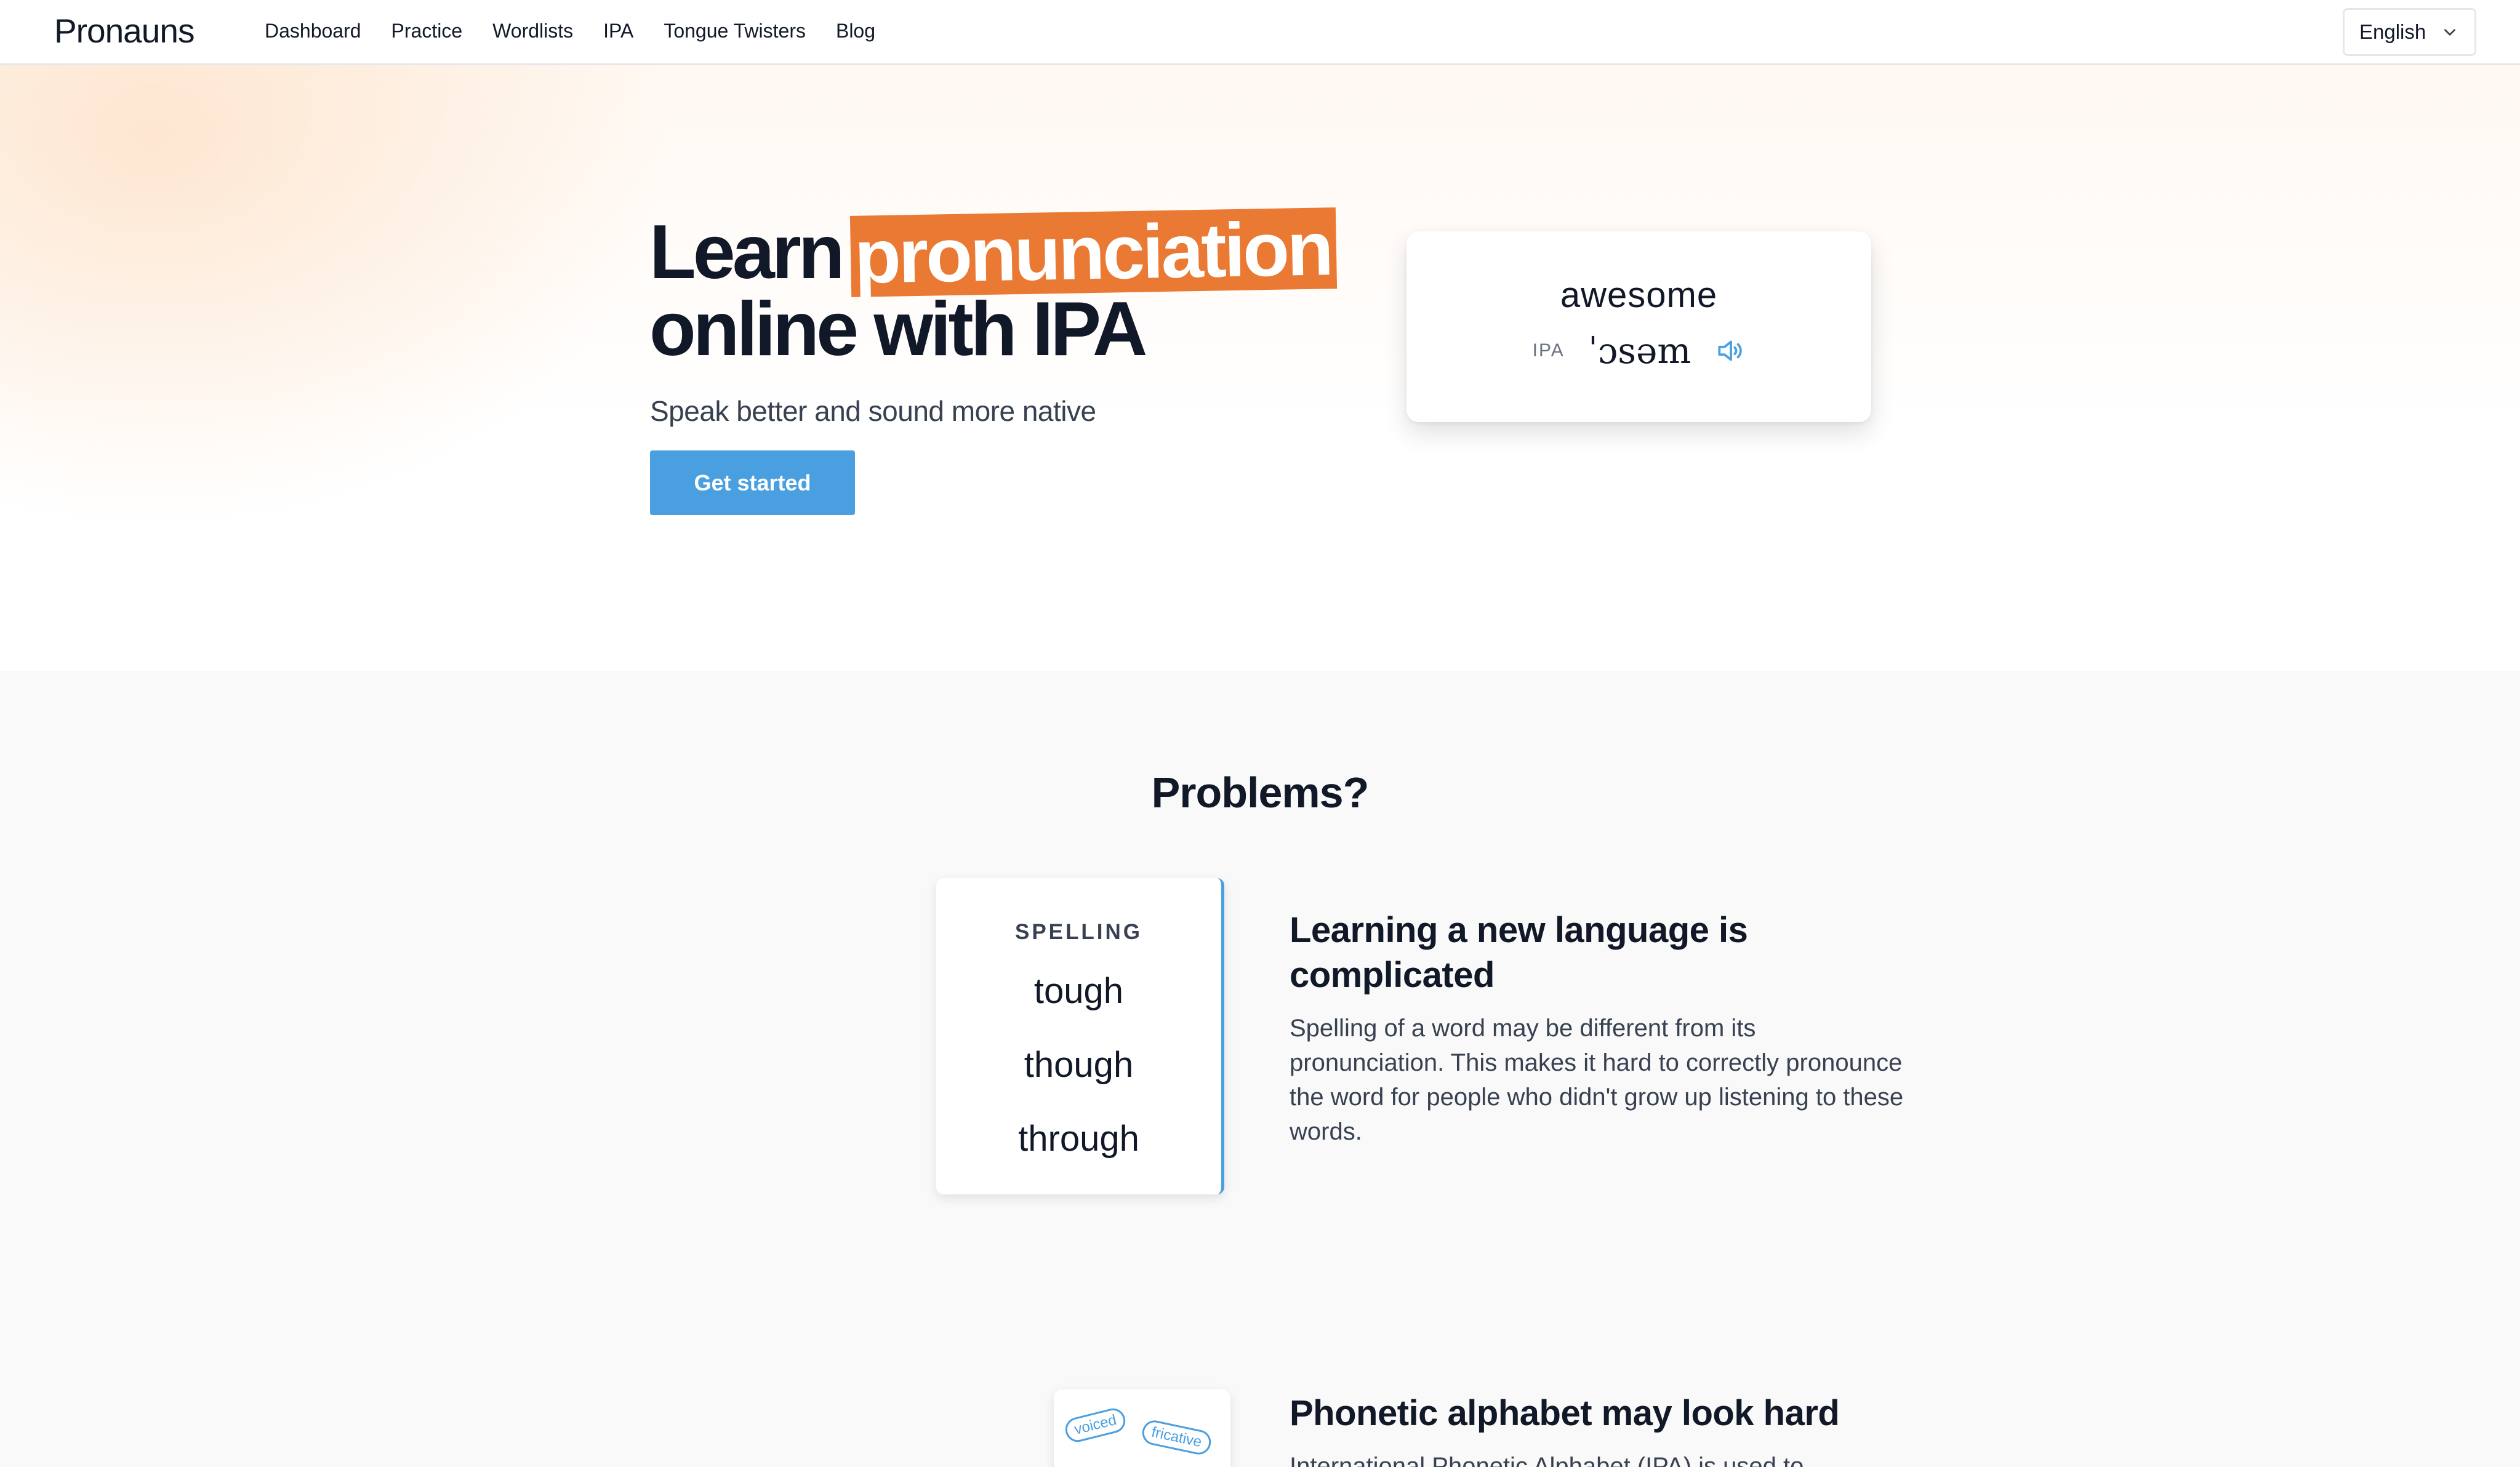 The height and width of the screenshot is (1467, 2520). What do you see at coordinates (1140, 1465) in the screenshot?
I see `ipa-symbol-icon` at bounding box center [1140, 1465].